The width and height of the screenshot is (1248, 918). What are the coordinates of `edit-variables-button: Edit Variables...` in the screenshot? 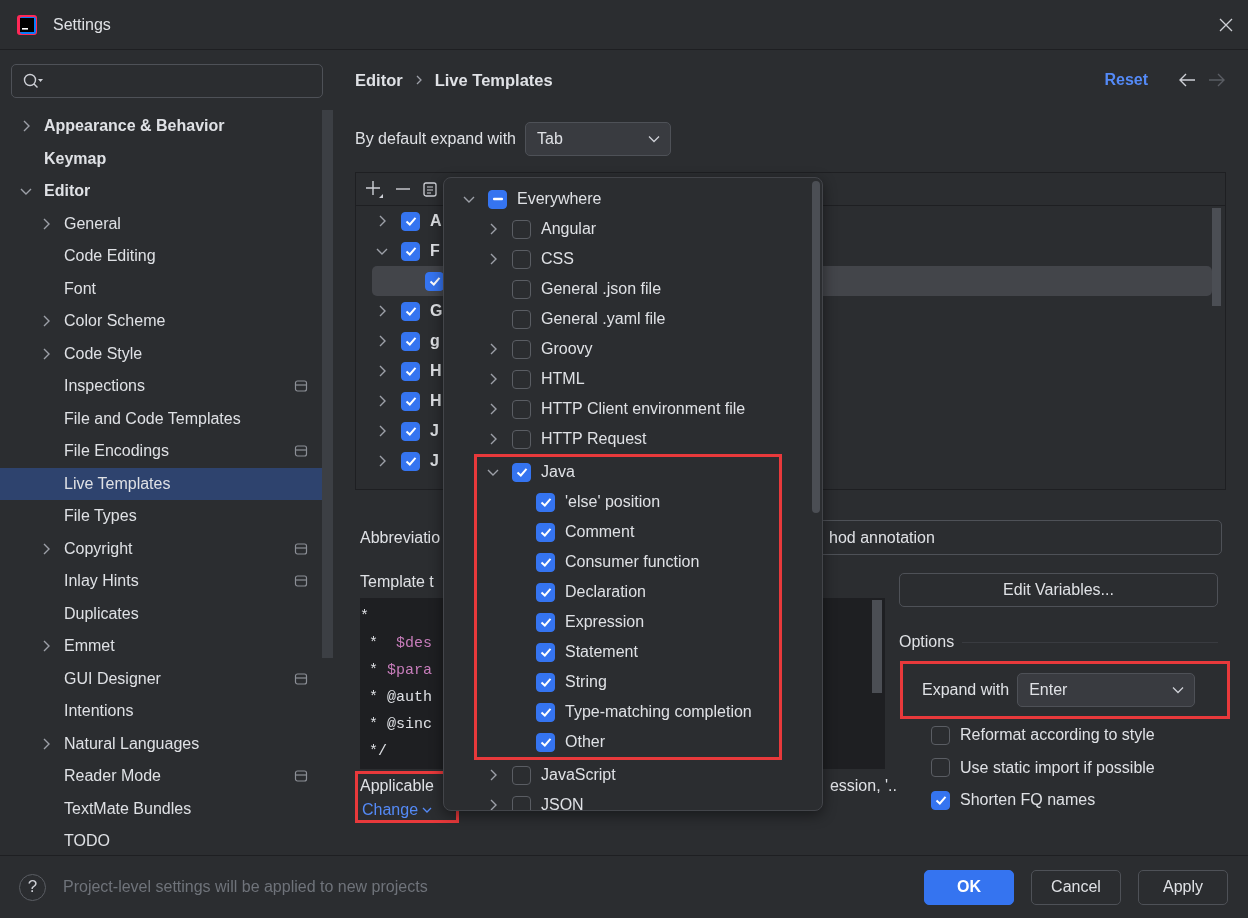 It's located at (1058, 590).